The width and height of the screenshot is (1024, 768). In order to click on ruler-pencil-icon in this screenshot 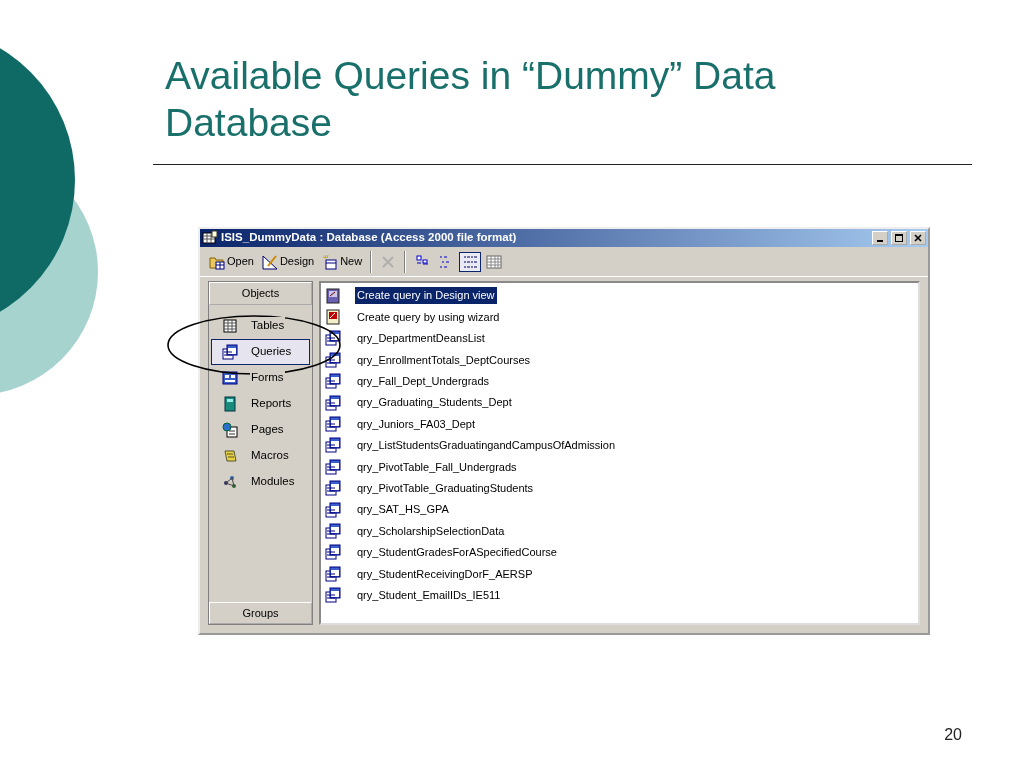, I will do `click(269, 261)`.